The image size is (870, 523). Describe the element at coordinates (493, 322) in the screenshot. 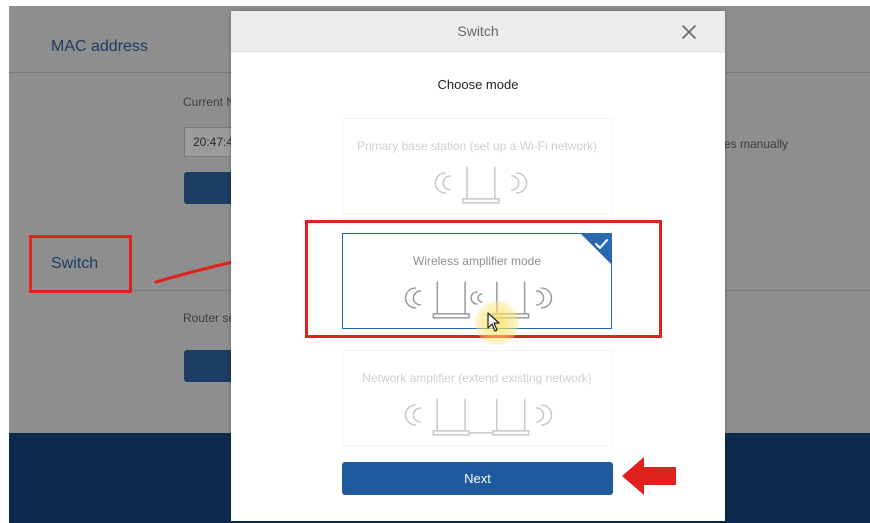

I see `mouse-pointer-icon` at that location.